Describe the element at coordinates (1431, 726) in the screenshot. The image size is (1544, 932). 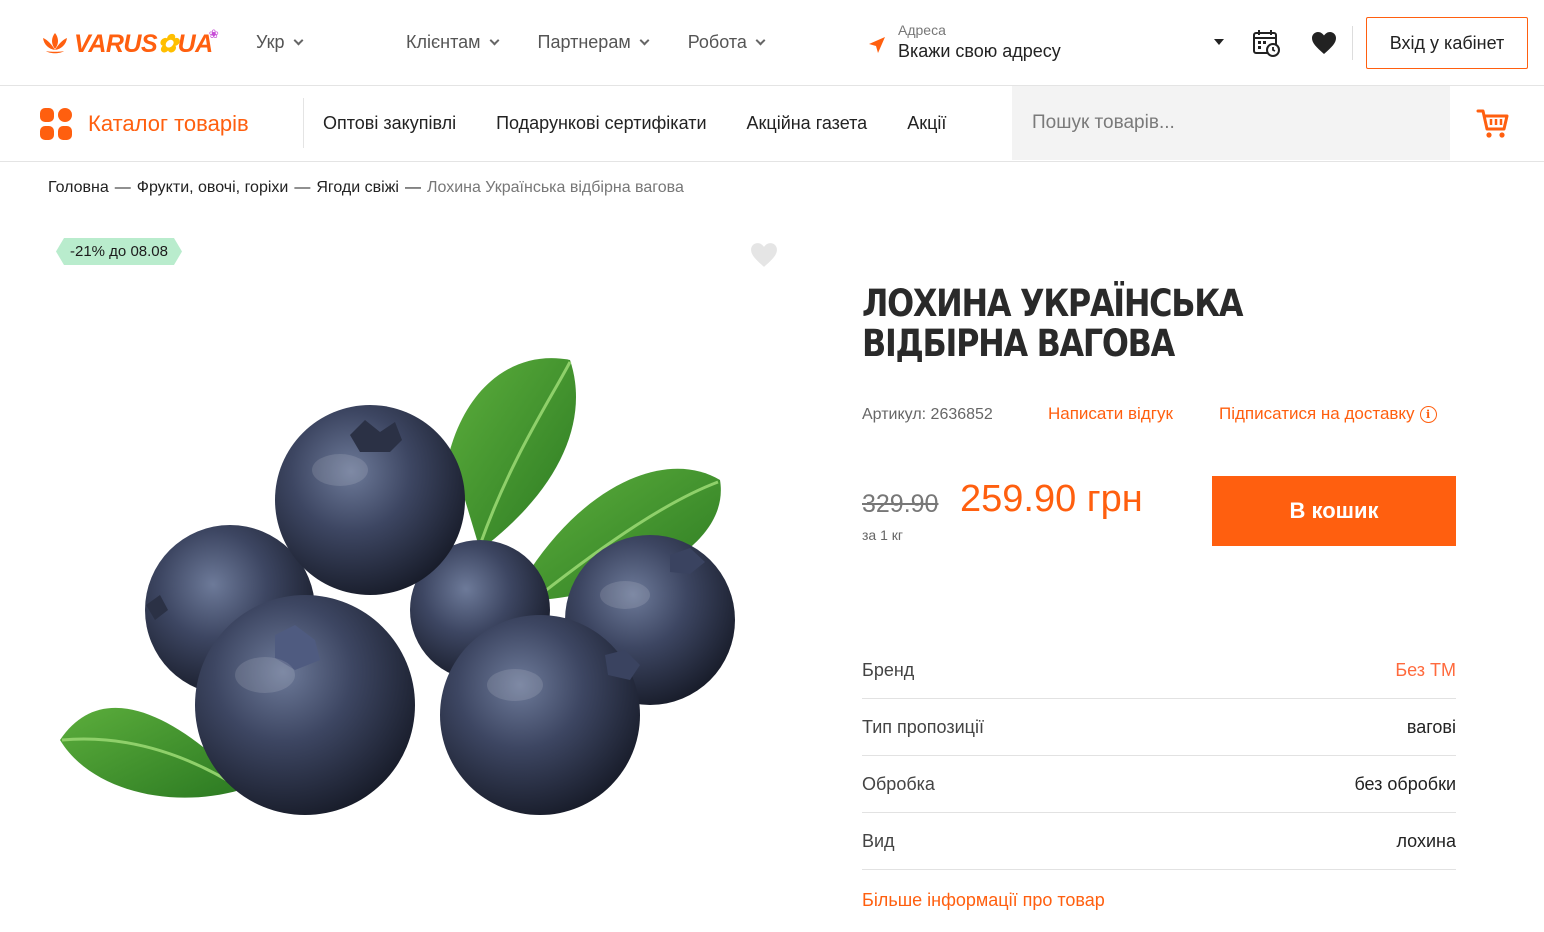
I see `attribute-value: вагові` at that location.